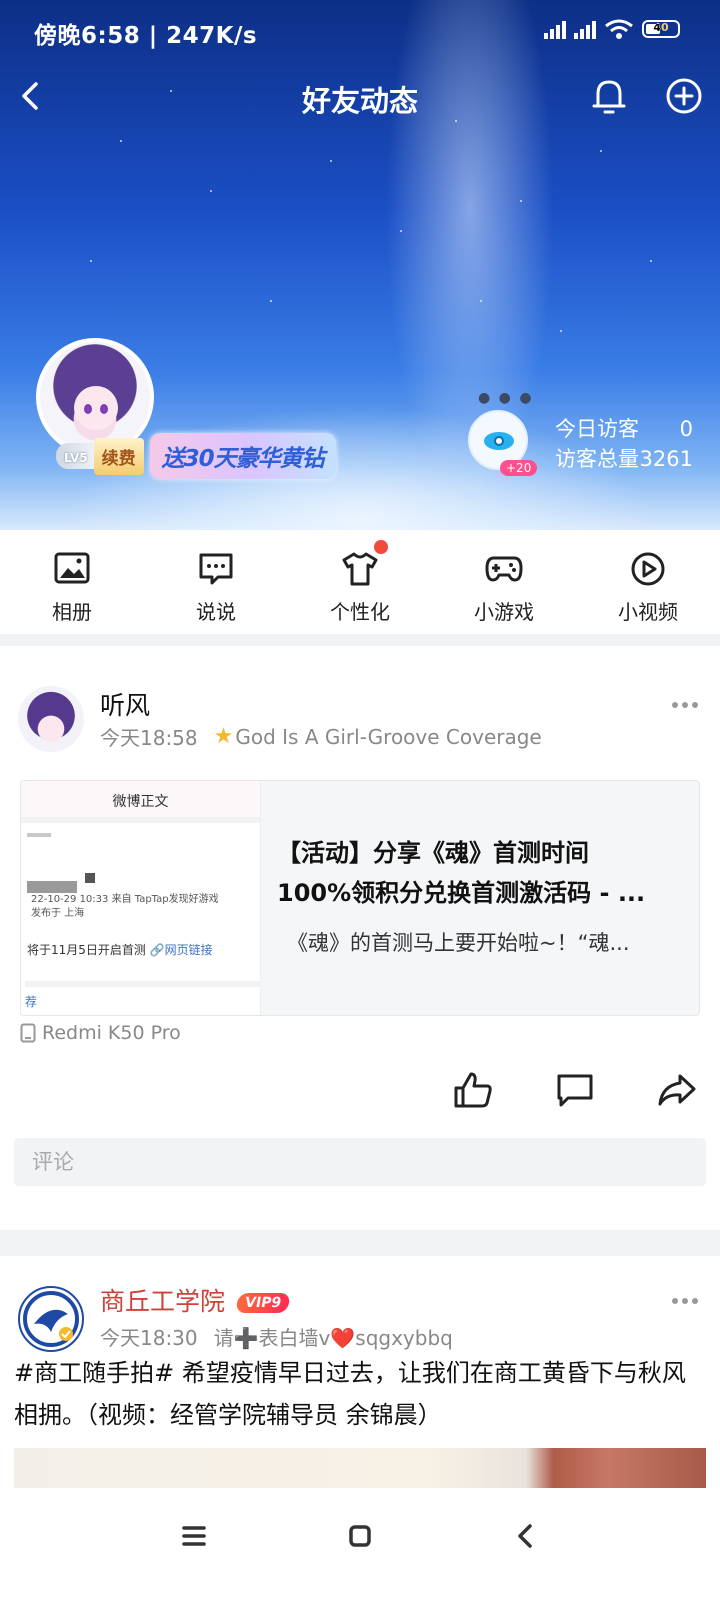 The height and width of the screenshot is (1600, 720). I want to click on battery-level: 40, so click(661, 27).